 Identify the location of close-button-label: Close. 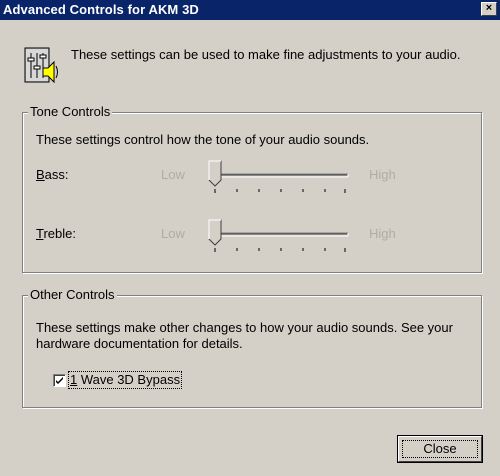
(440, 449).